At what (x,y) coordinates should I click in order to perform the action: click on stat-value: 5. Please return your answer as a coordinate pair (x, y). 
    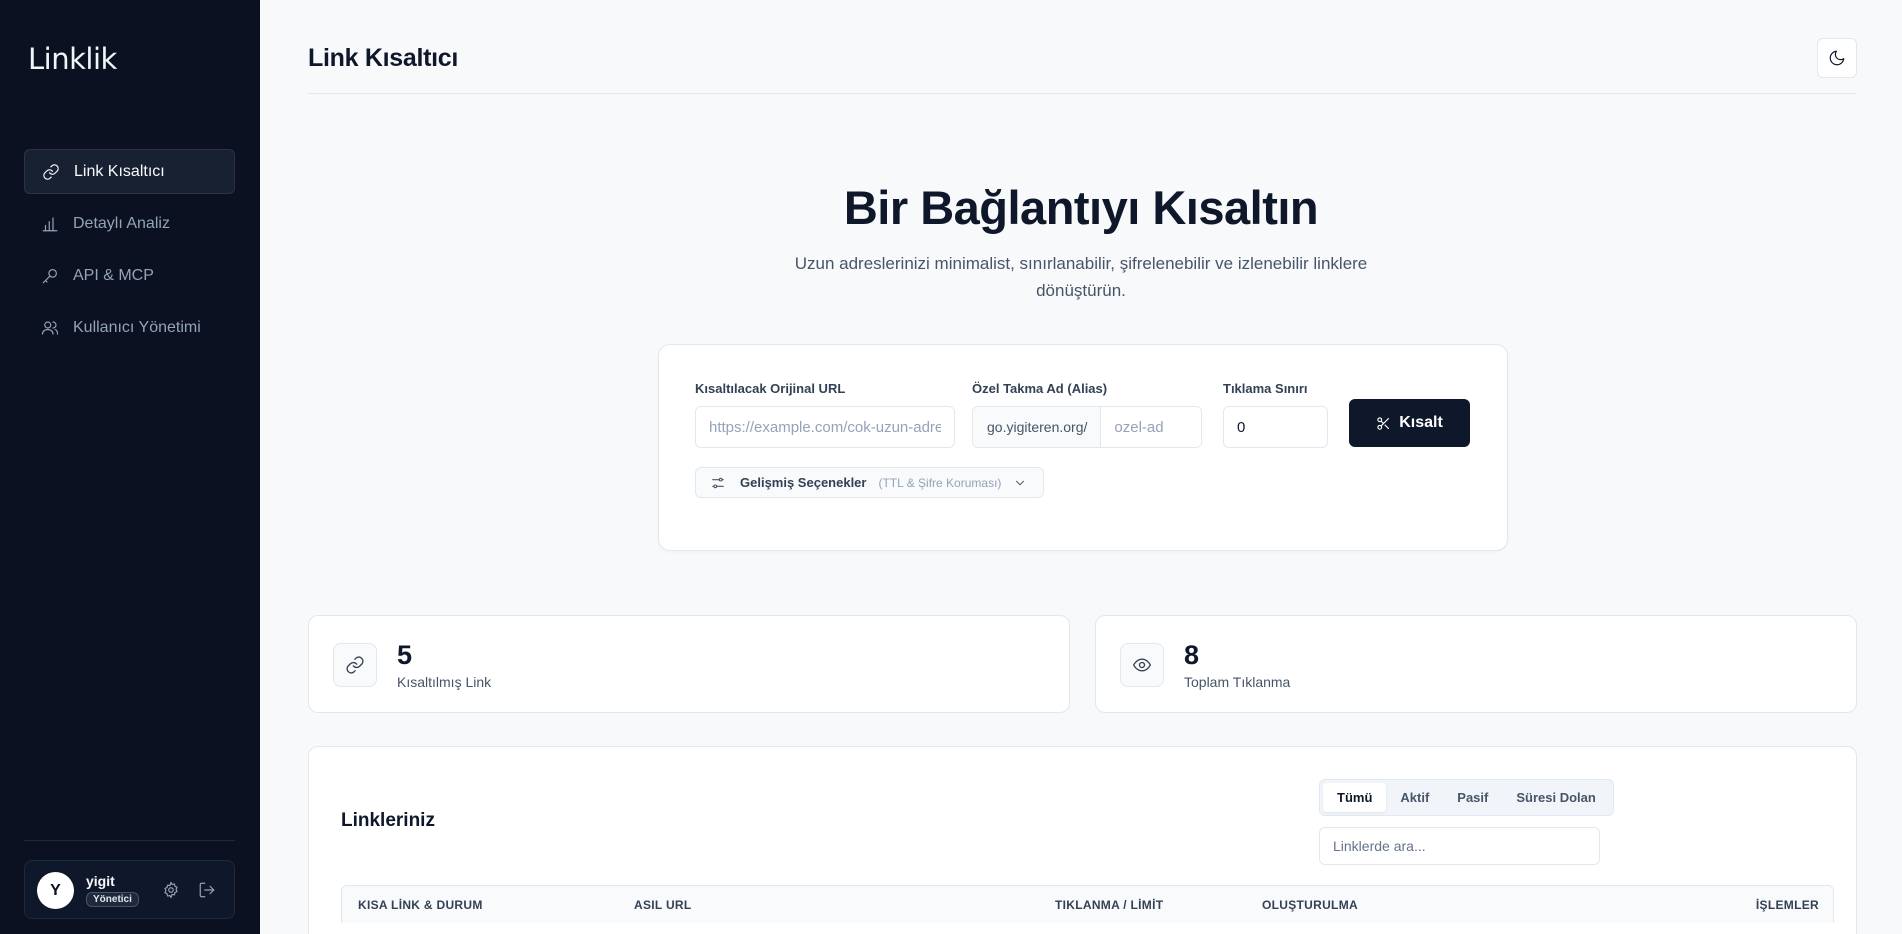
    Looking at the image, I should click on (405, 655).